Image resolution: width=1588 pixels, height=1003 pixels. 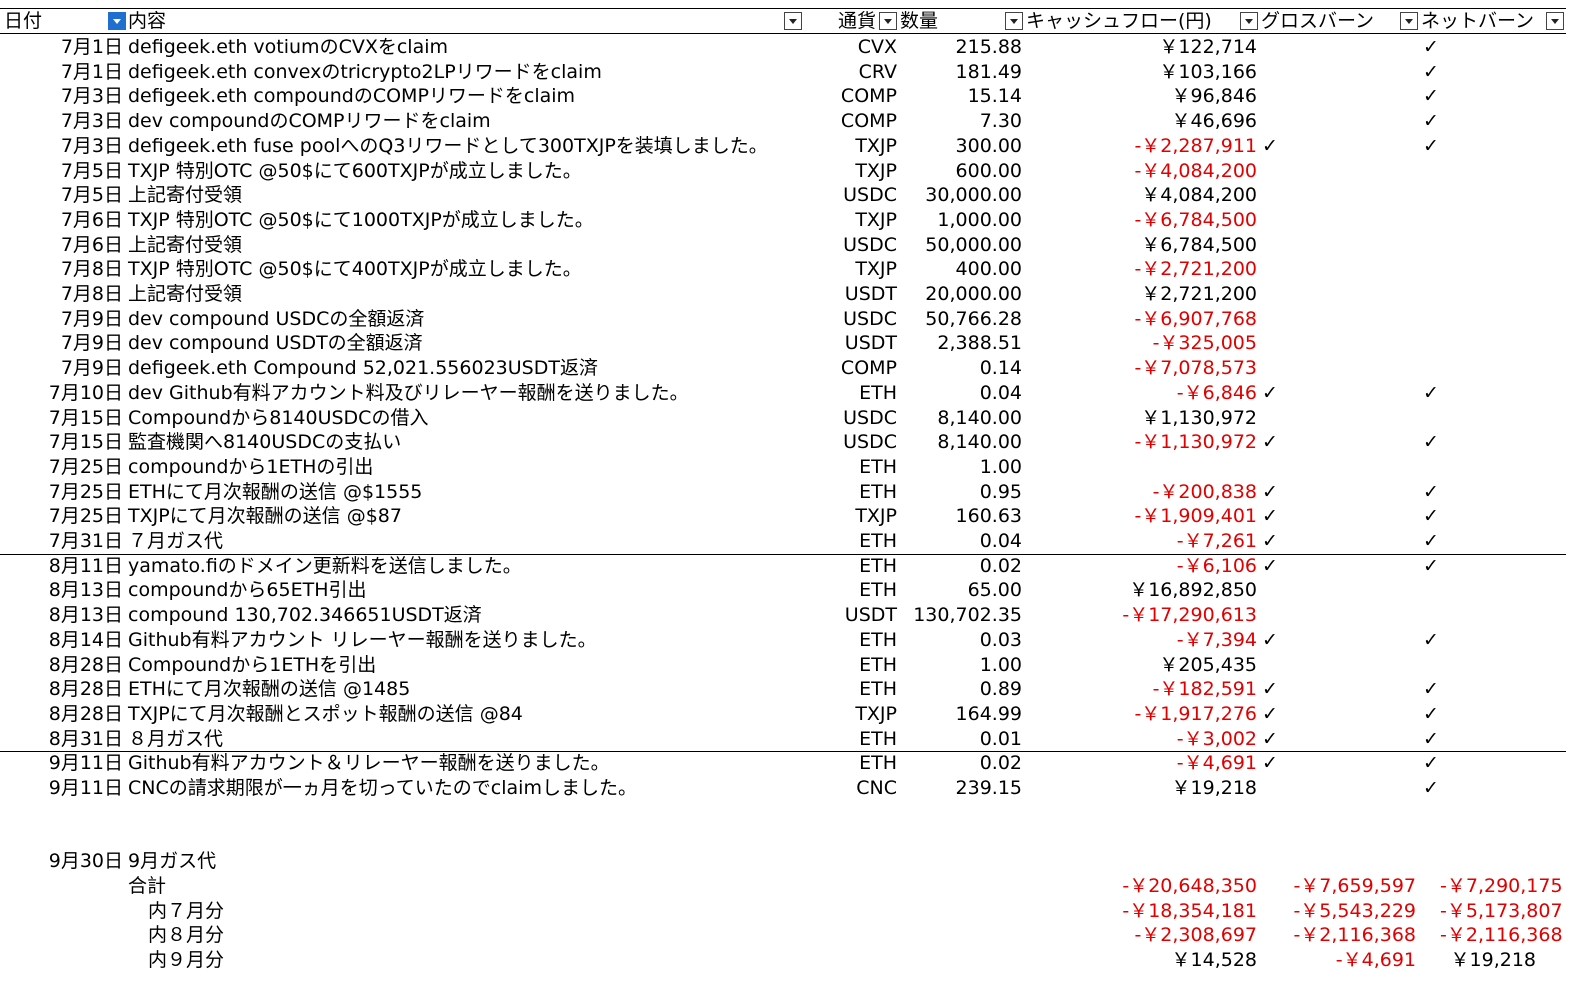 I want to click on cell-currency: CRV, so click(x=848, y=72).